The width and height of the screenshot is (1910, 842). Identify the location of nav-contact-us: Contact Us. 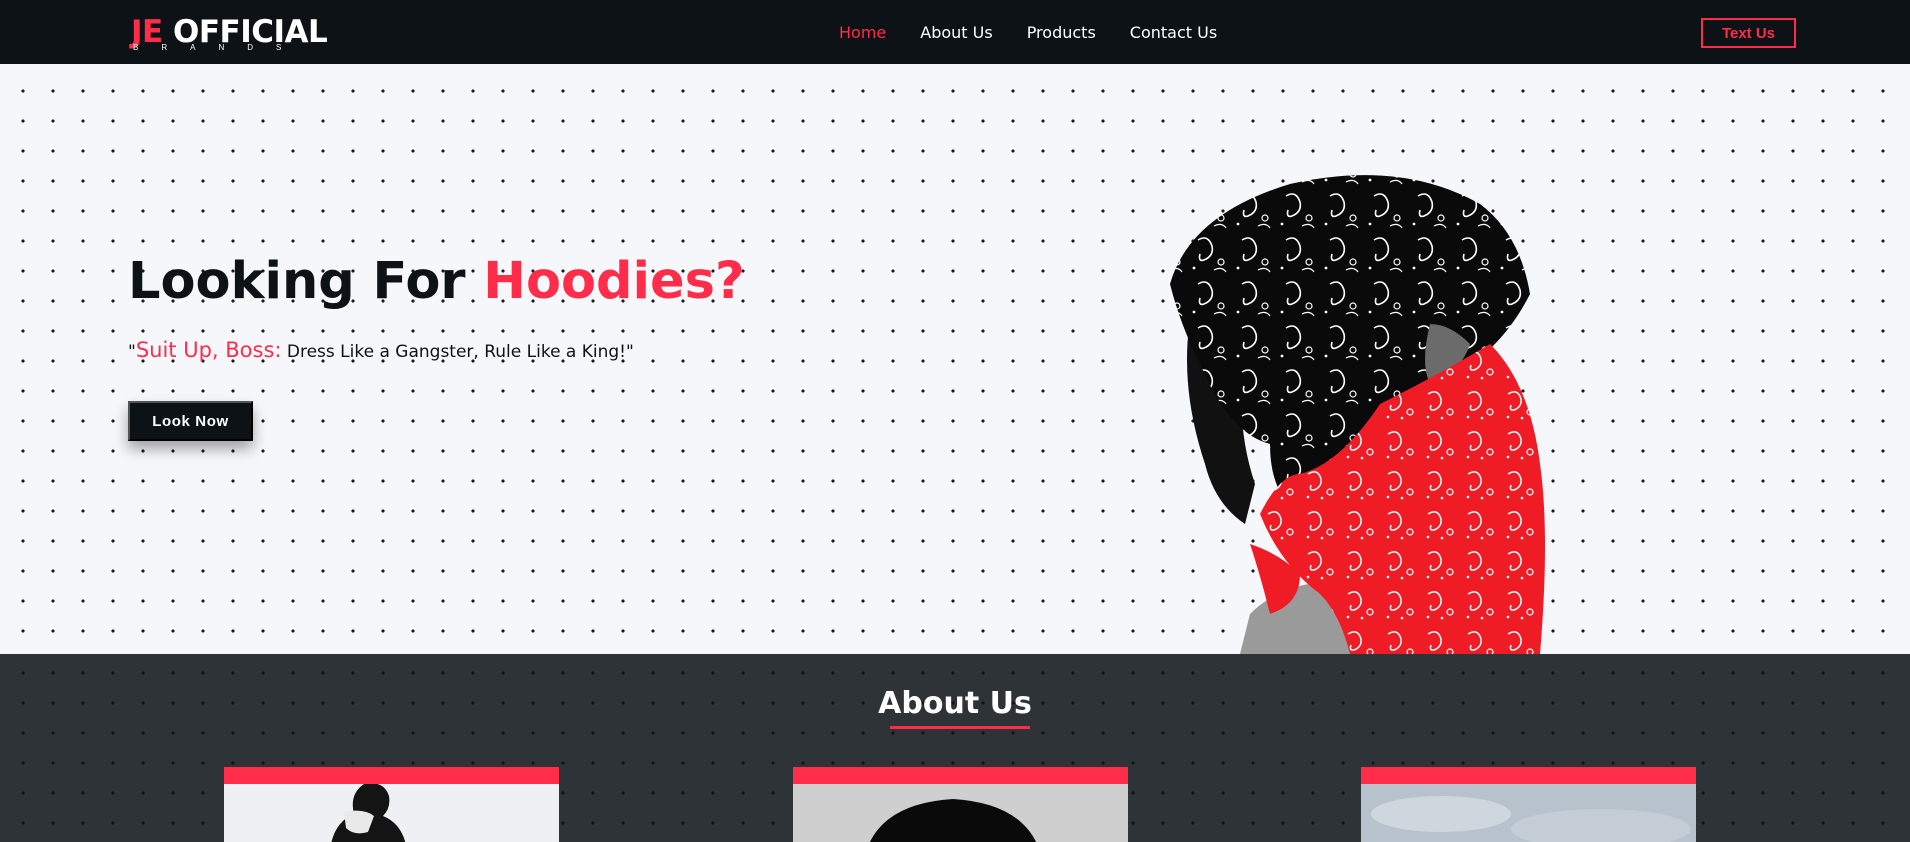
(1173, 33).